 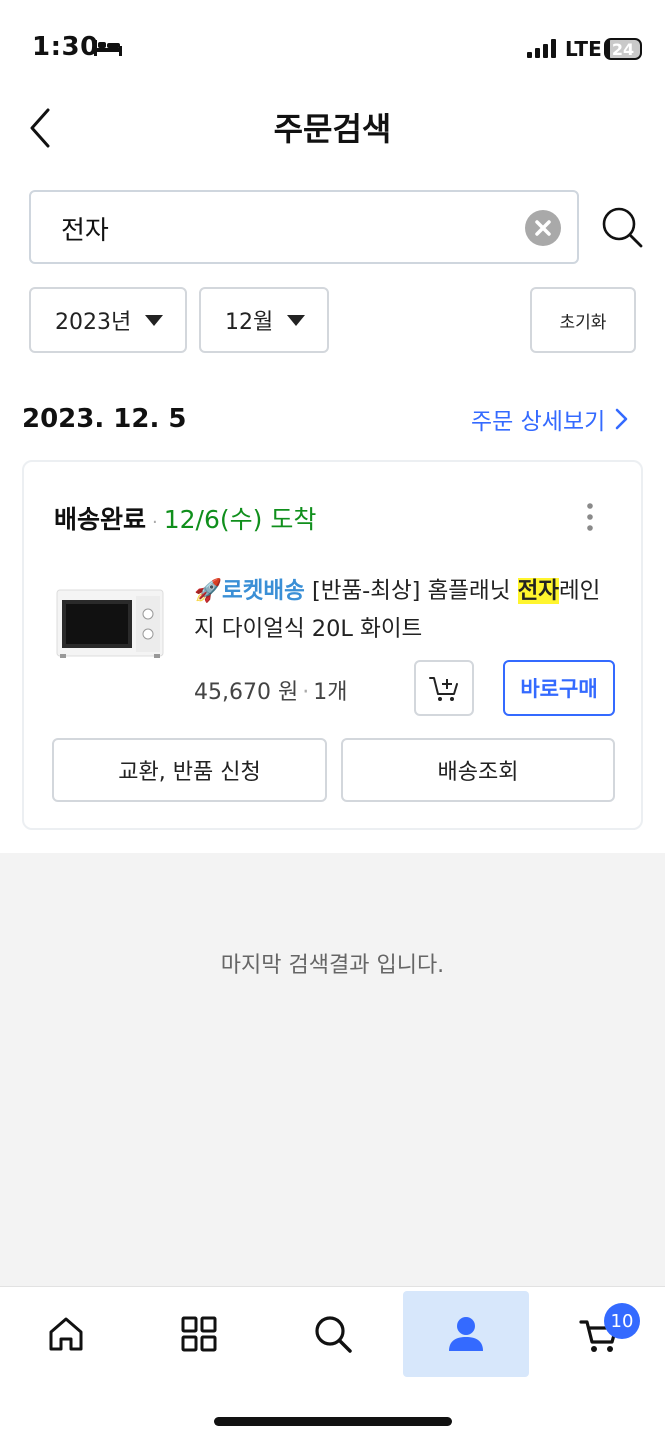 I want to click on year-select-value: 2023년, so click(x=93, y=322).